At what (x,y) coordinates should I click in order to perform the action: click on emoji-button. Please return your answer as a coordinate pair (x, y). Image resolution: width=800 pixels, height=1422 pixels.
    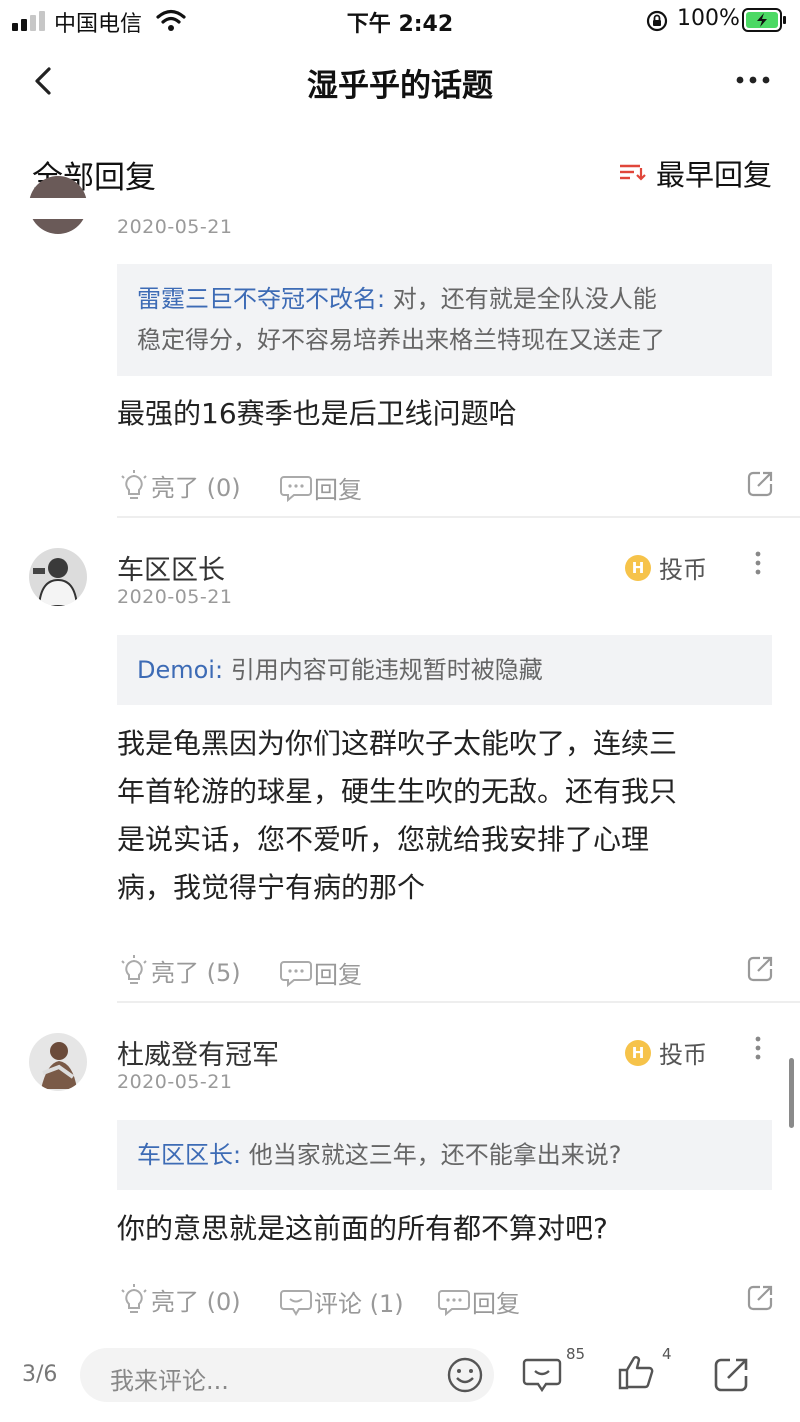
    Looking at the image, I should click on (465, 1375).